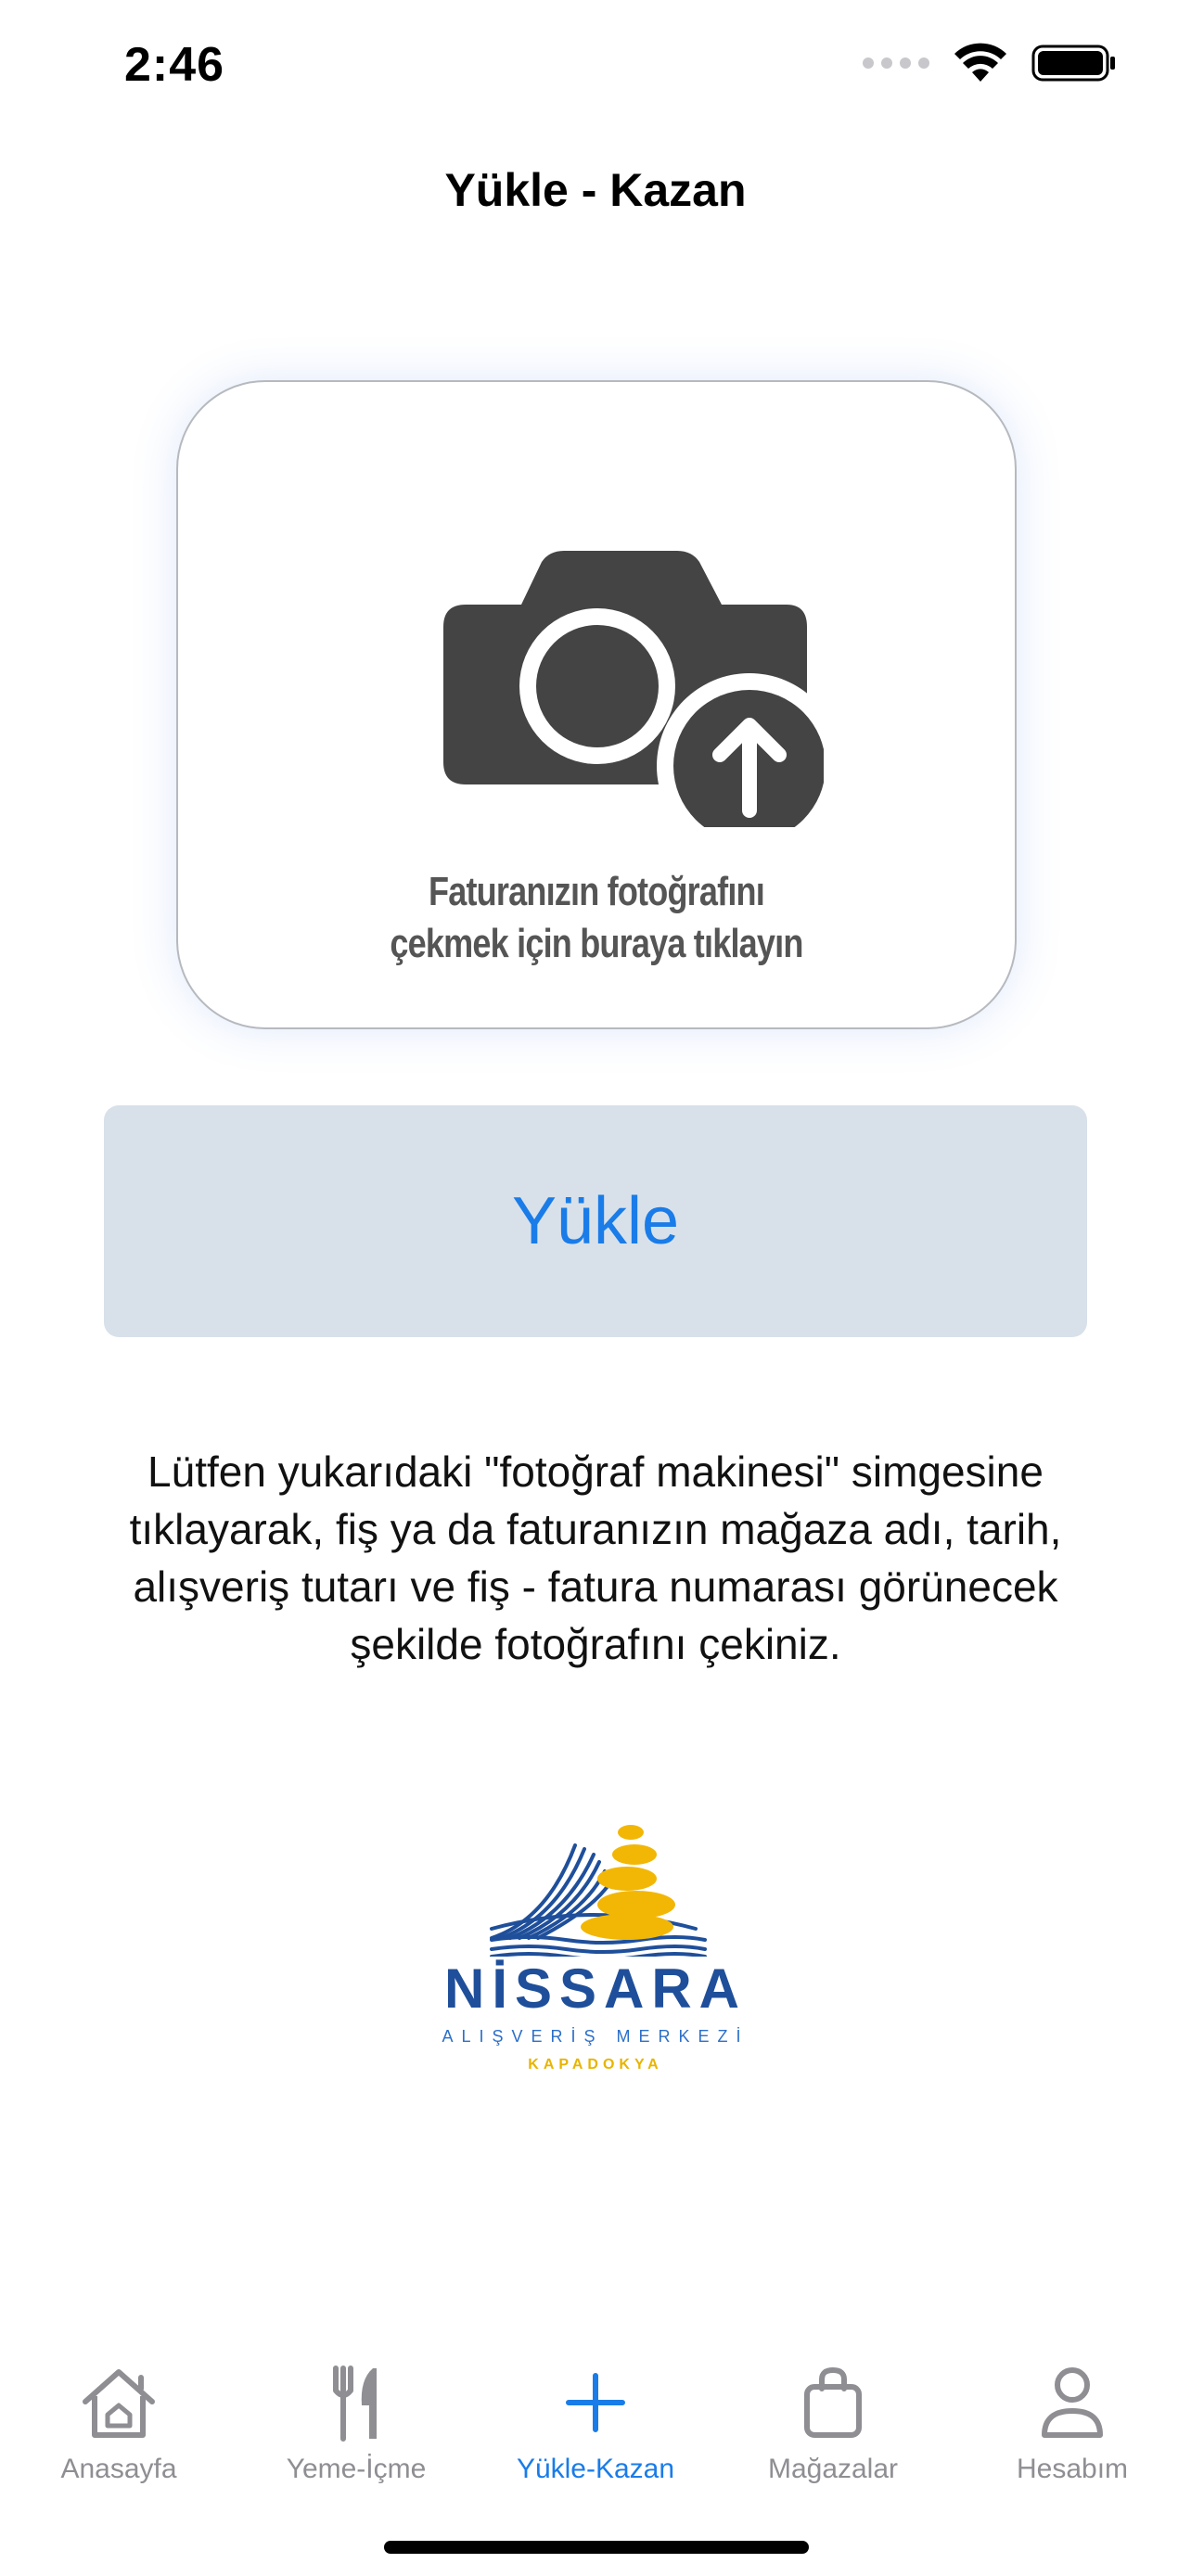 This screenshot has height=2576, width=1191. What do you see at coordinates (595, 190) in the screenshot?
I see `page-title: Yükle - Kazan` at bounding box center [595, 190].